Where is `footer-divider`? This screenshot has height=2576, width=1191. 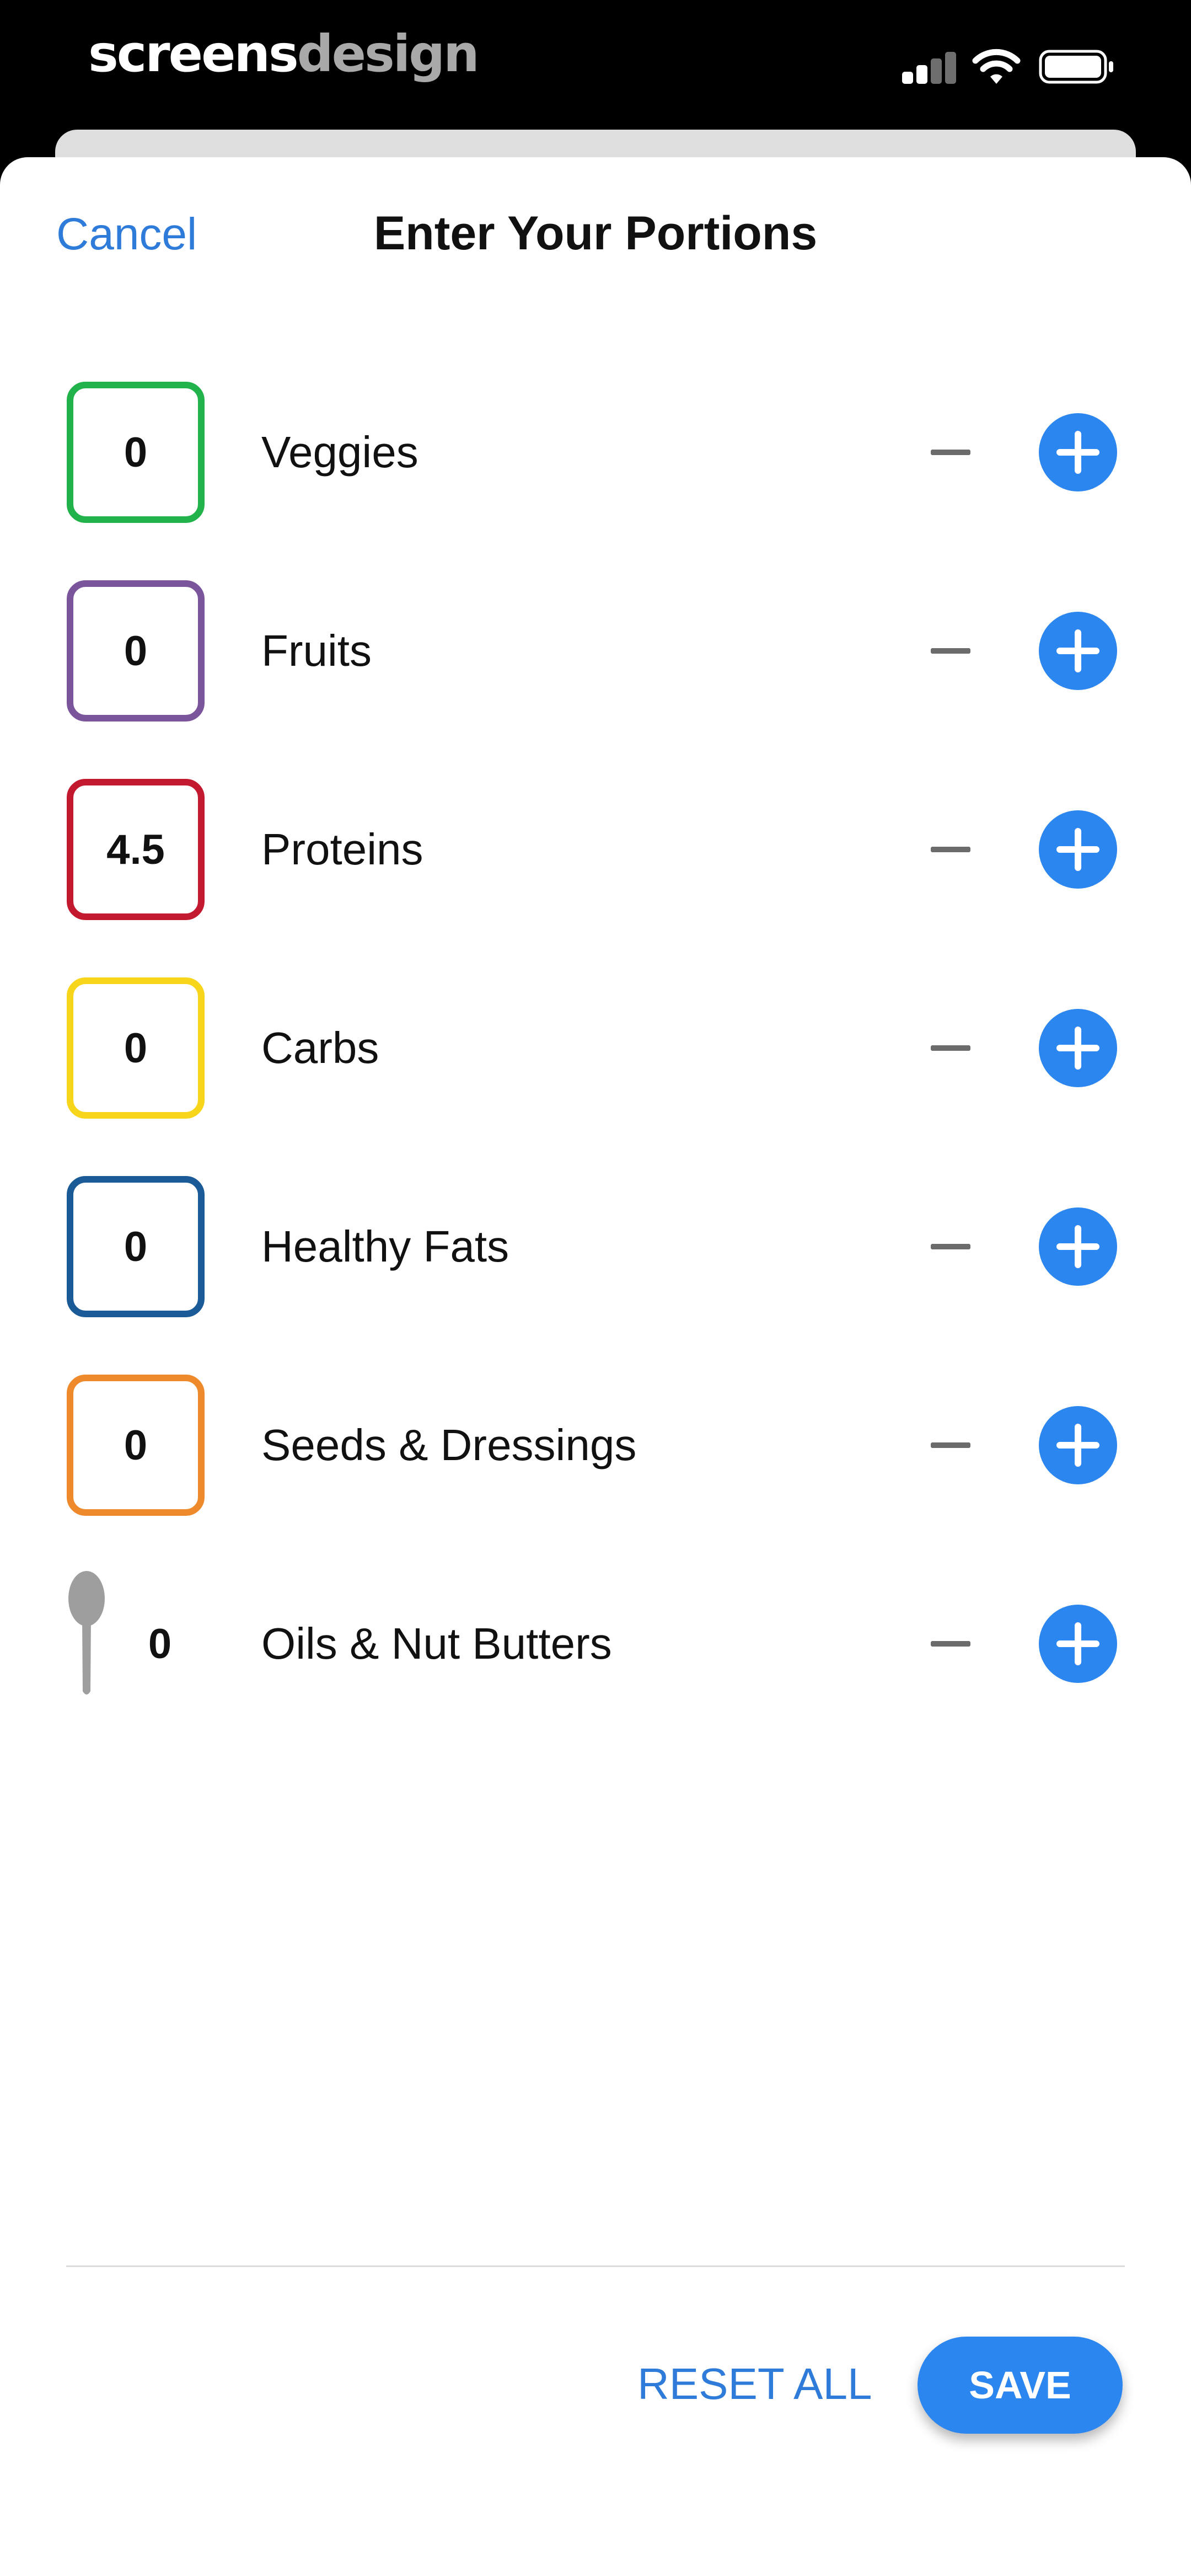 footer-divider is located at coordinates (595, 2266).